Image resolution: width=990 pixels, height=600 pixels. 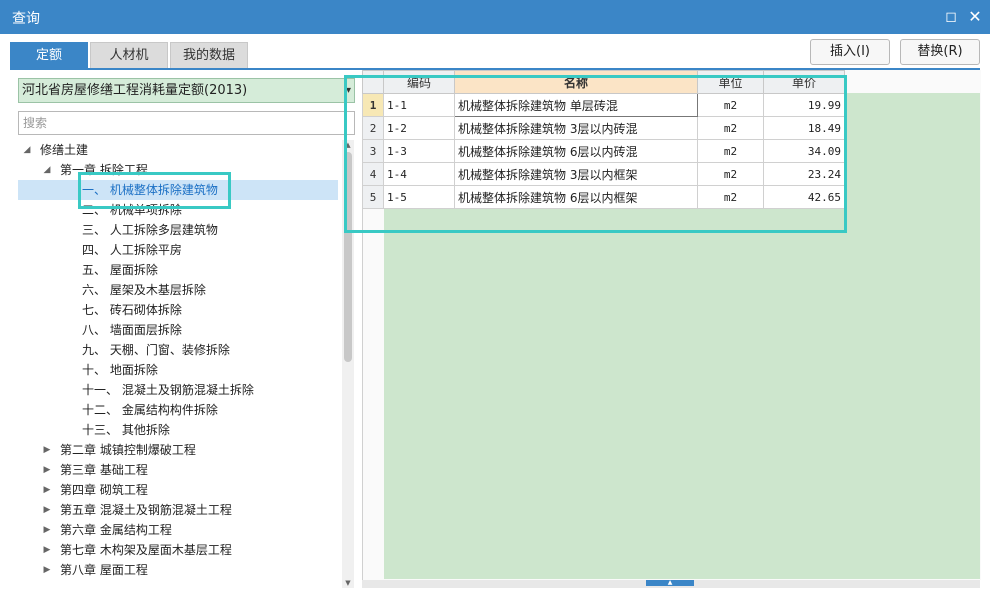 I want to click on table-row: 1 1-1 机械整体拆除建筑物 单层砖混 m2 19.99, so click(x=603, y=105).